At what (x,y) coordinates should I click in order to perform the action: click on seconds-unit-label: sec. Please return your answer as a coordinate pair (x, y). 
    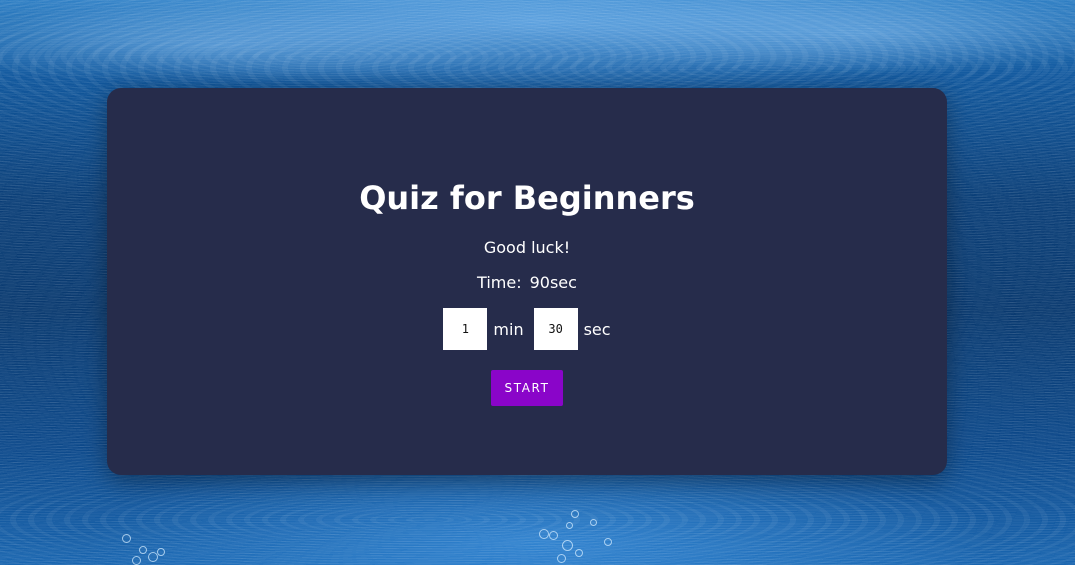
    Looking at the image, I should click on (597, 329).